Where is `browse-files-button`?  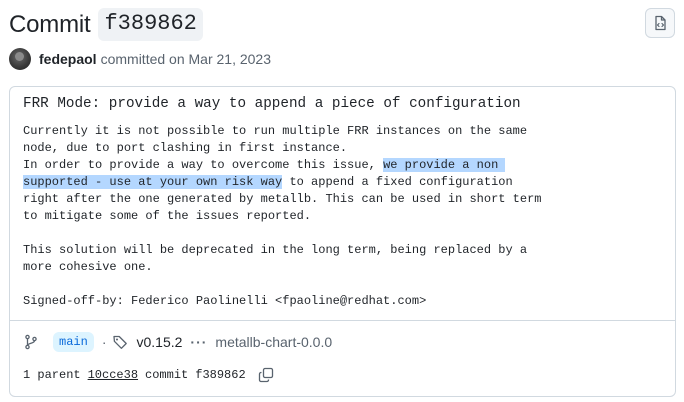 browse-files-button is located at coordinates (660, 23).